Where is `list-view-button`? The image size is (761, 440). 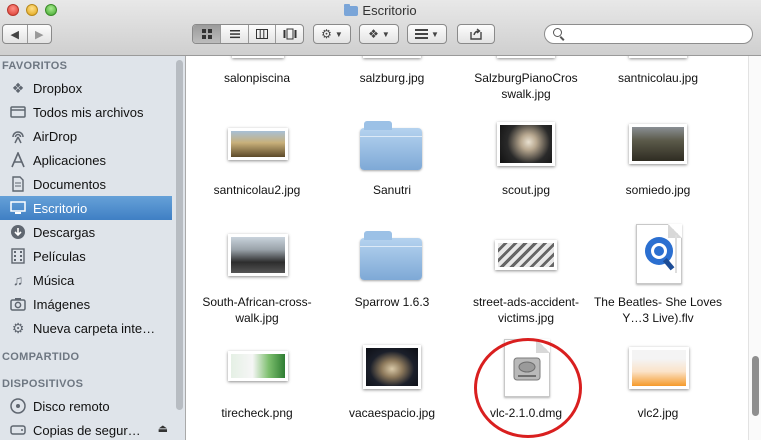 list-view-button is located at coordinates (235, 34).